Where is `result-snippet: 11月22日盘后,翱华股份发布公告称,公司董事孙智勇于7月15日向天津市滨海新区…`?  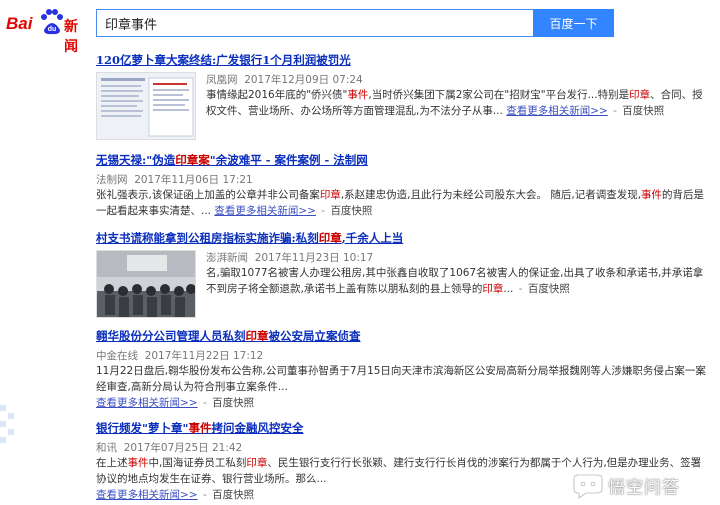
result-snippet: 11月22日盘后,翱华股份发布公告称,公司董事孙智勇于7月15日向天津市滨海新区… is located at coordinates (401, 387).